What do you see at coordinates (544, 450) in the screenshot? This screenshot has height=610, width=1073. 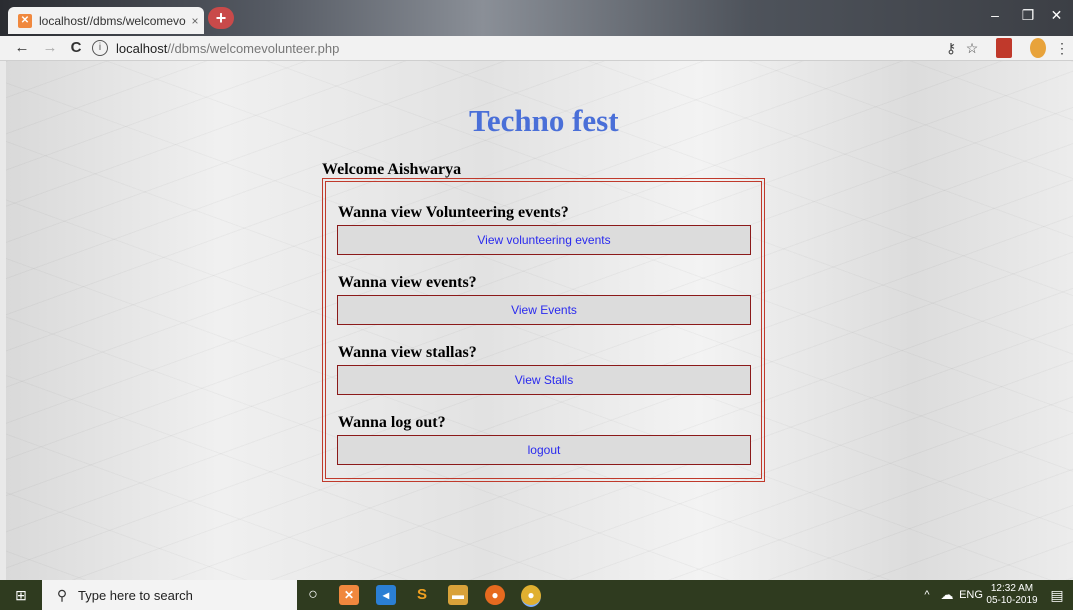 I see `logout-button: logout` at bounding box center [544, 450].